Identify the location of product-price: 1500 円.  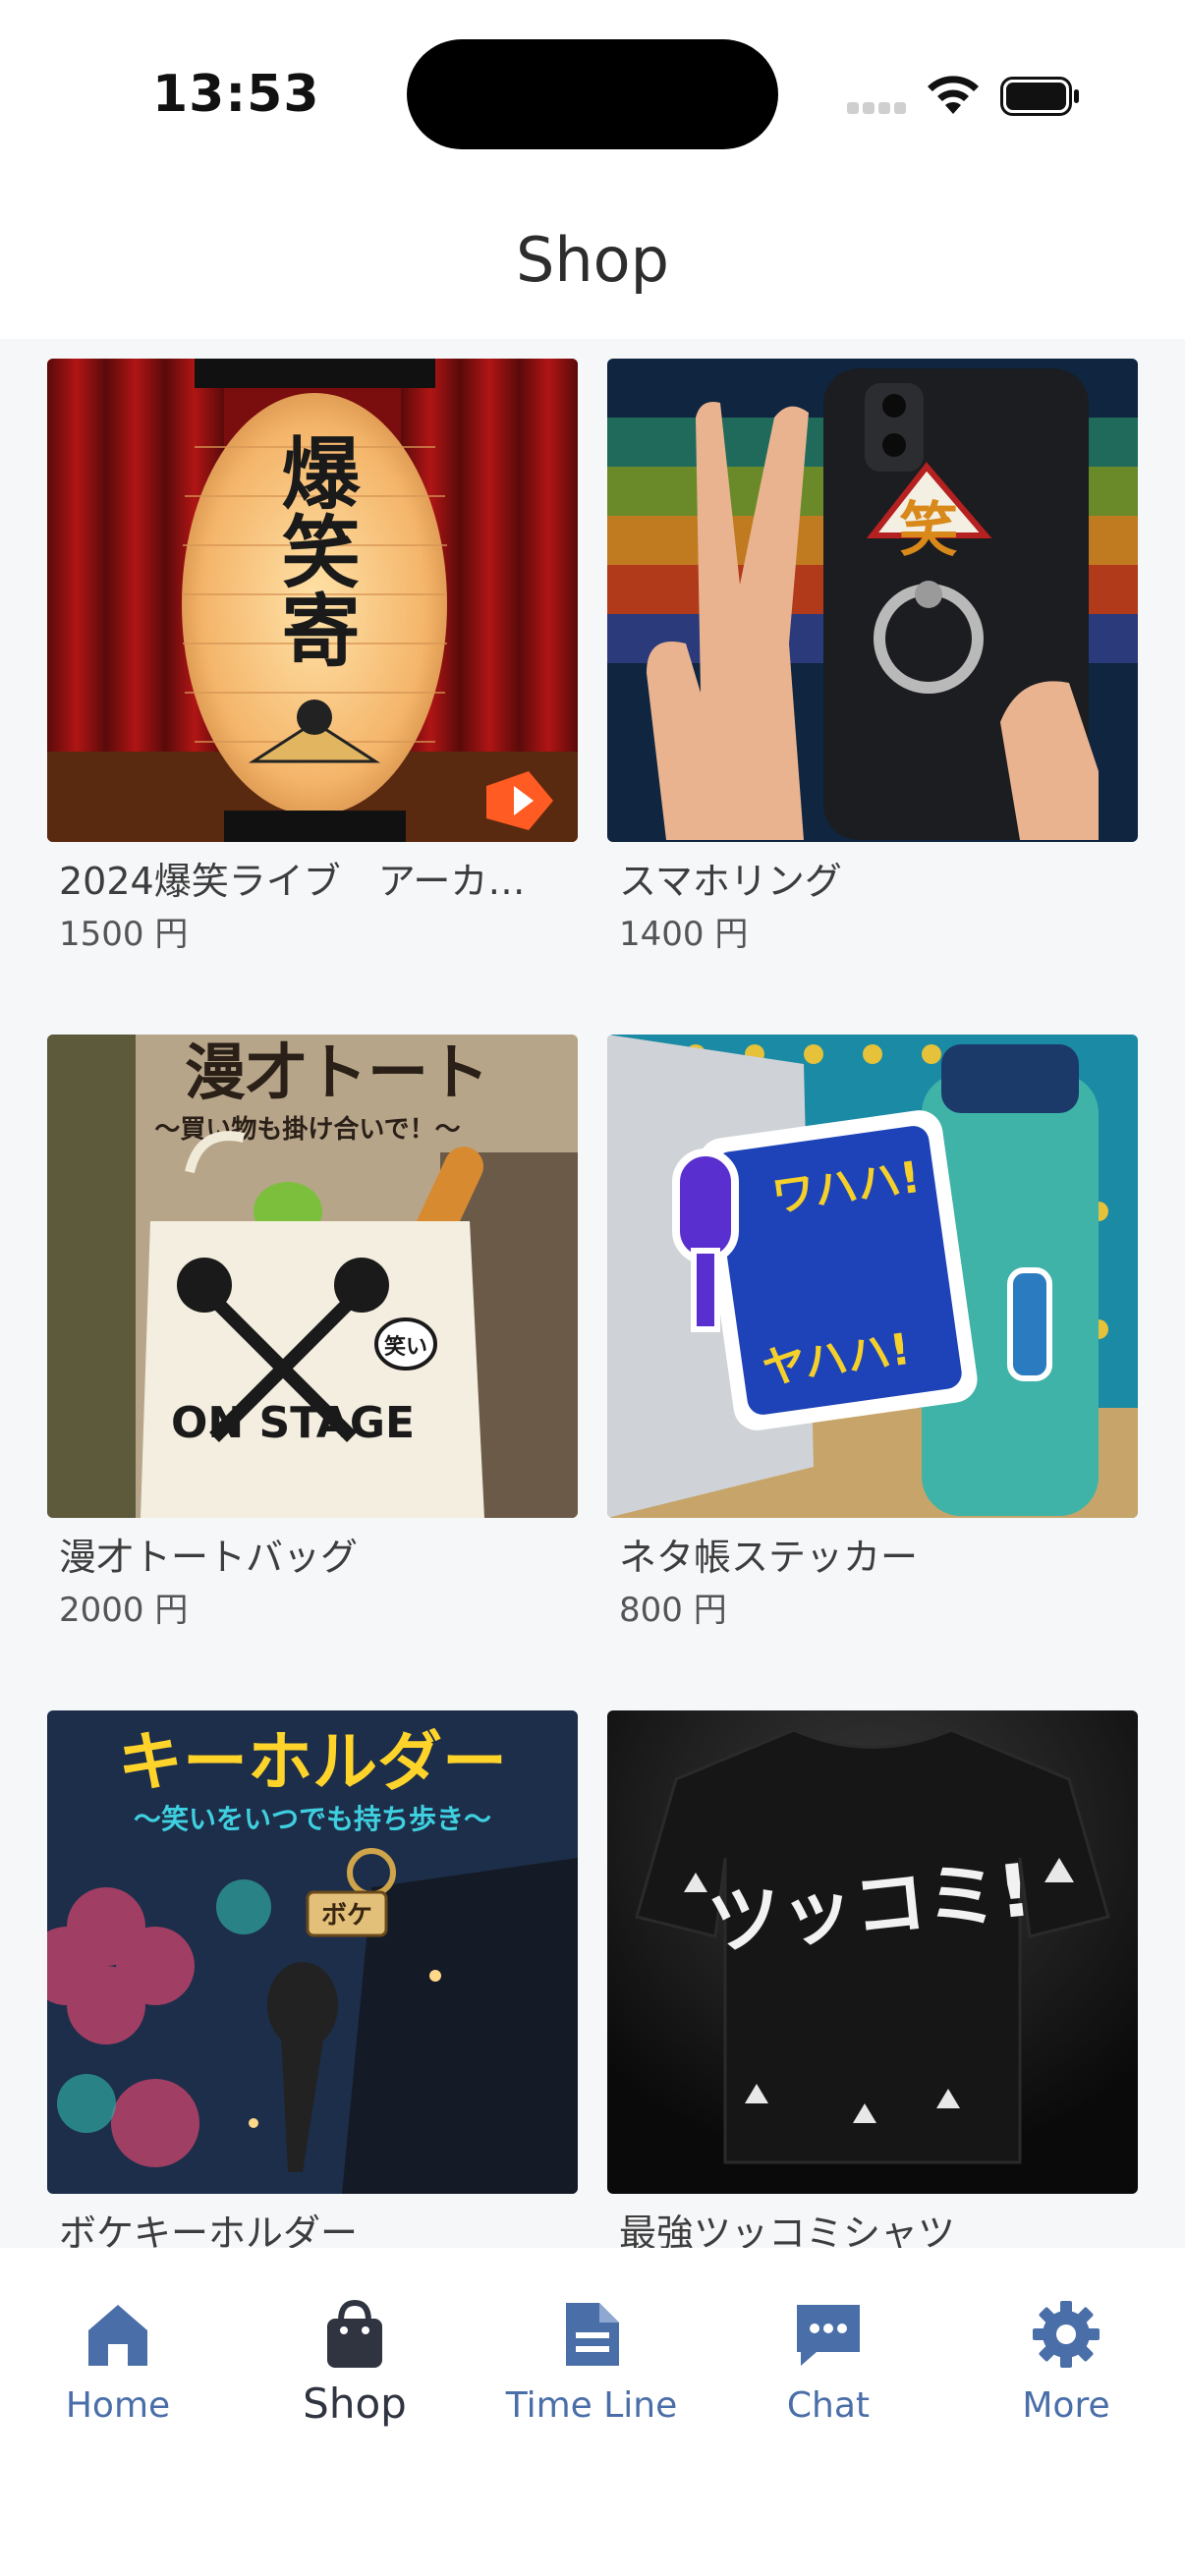
(124, 934).